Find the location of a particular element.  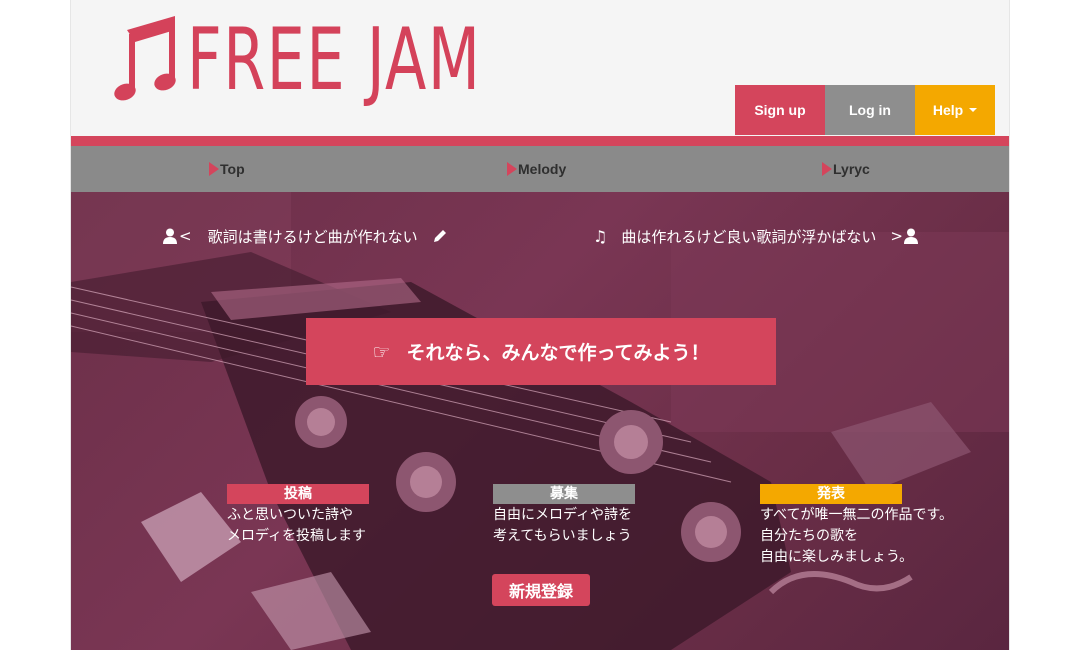

auth-buttons: Sign up Log in Help is located at coordinates (865, 110).